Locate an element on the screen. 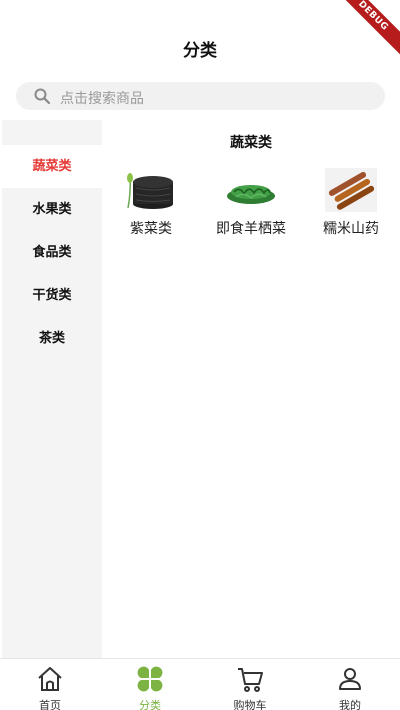 This screenshot has width=400, height=710. product-name: 紫菜类 is located at coordinates (151, 229).